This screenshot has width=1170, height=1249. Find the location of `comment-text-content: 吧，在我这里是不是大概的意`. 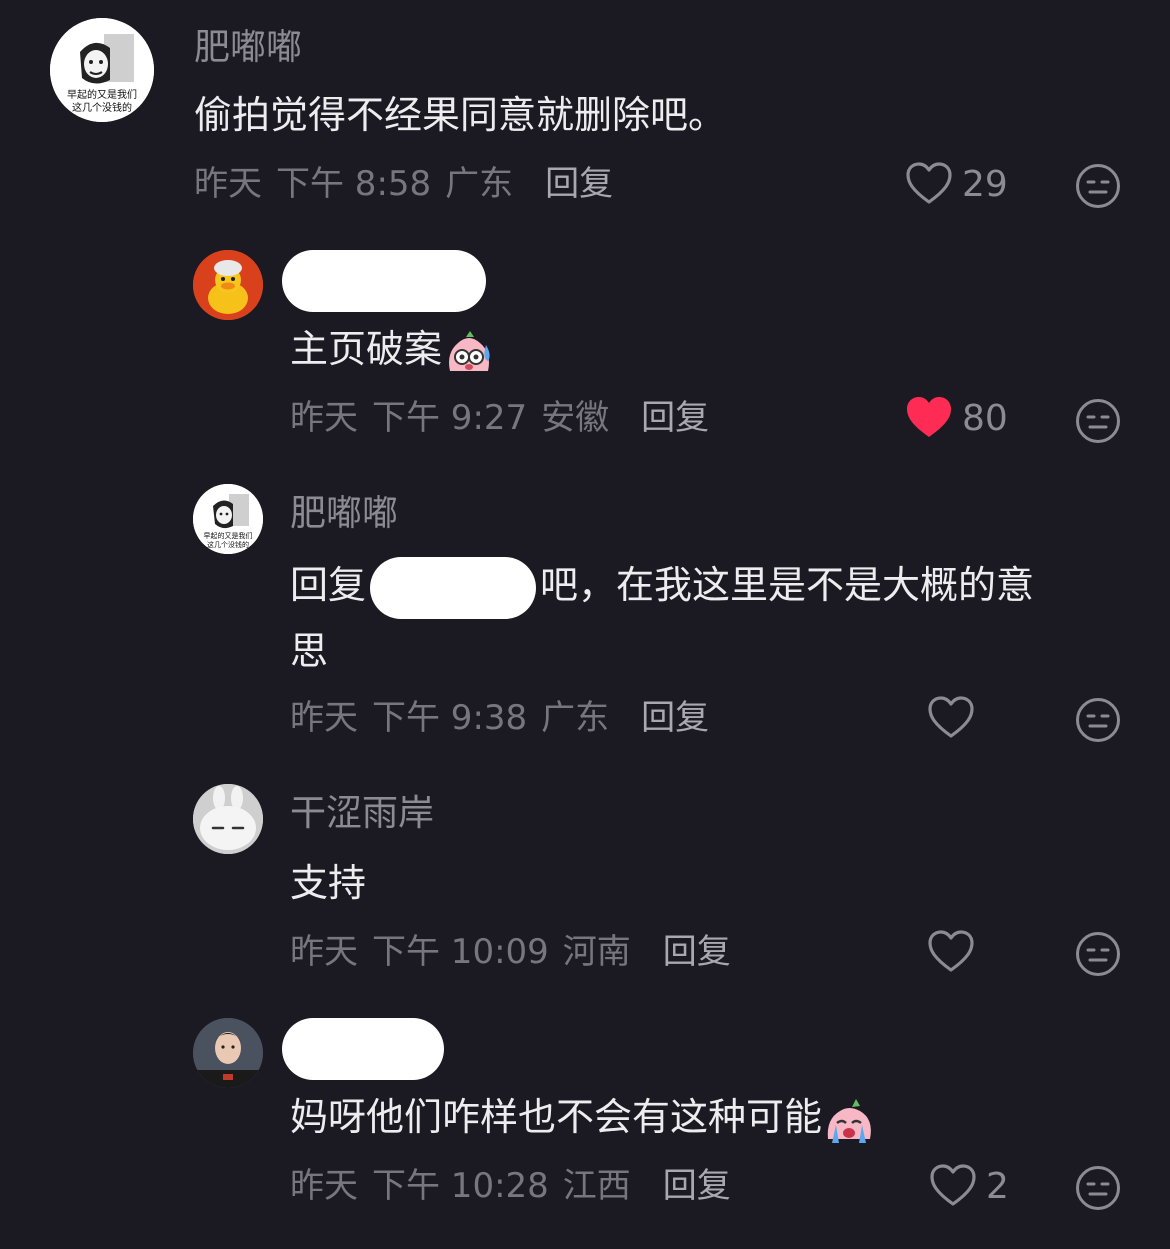

comment-text-content: 吧，在我这里是不是大概的意 is located at coordinates (787, 585).